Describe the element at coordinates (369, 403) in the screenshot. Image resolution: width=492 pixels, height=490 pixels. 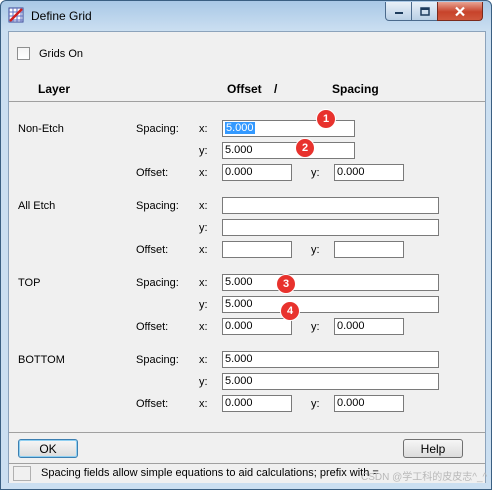
I see `bottom-offset-y-input: 0.000` at that location.